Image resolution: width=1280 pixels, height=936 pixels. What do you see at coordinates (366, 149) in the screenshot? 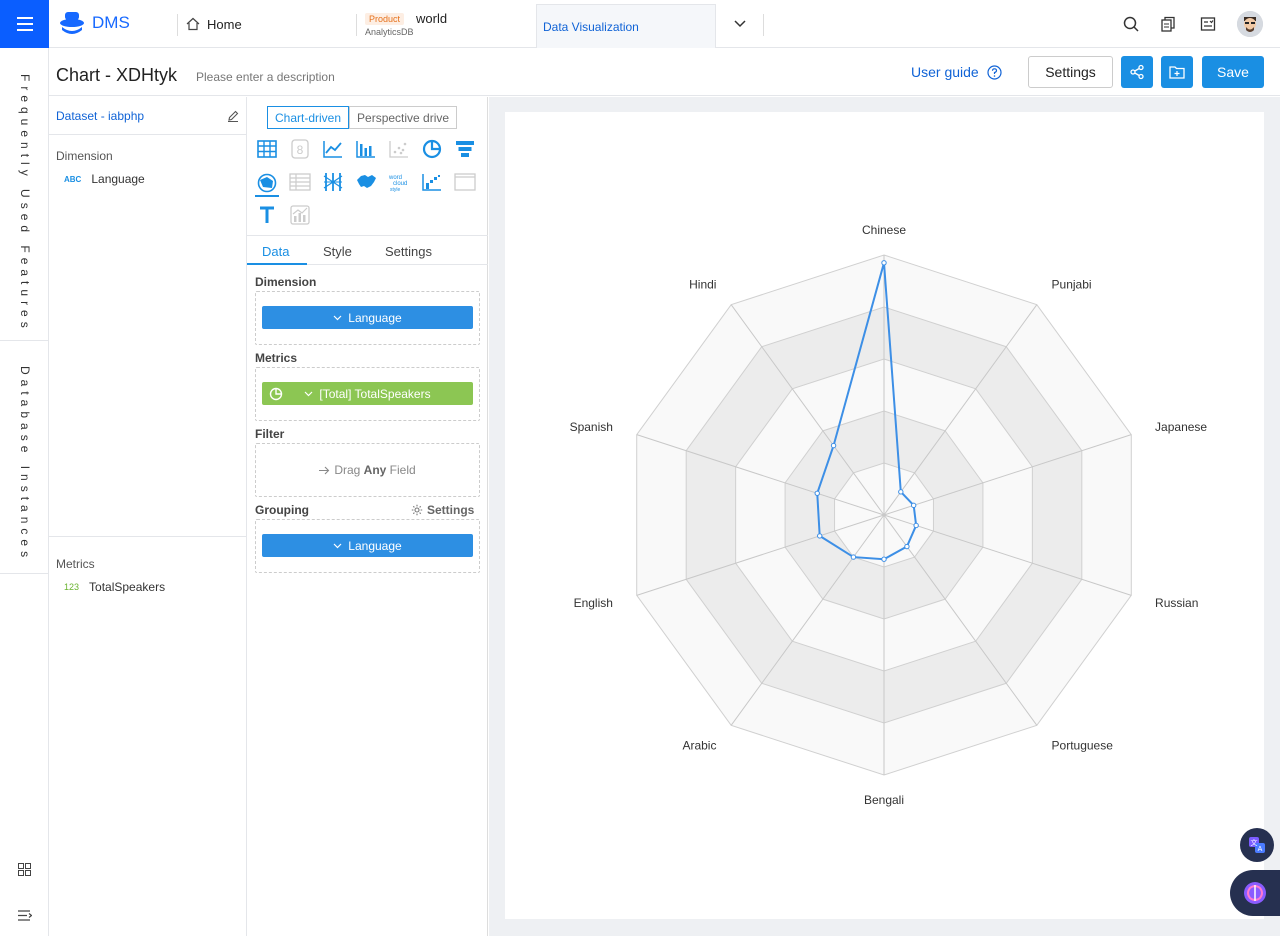
I see `bar-chart-icon` at bounding box center [366, 149].